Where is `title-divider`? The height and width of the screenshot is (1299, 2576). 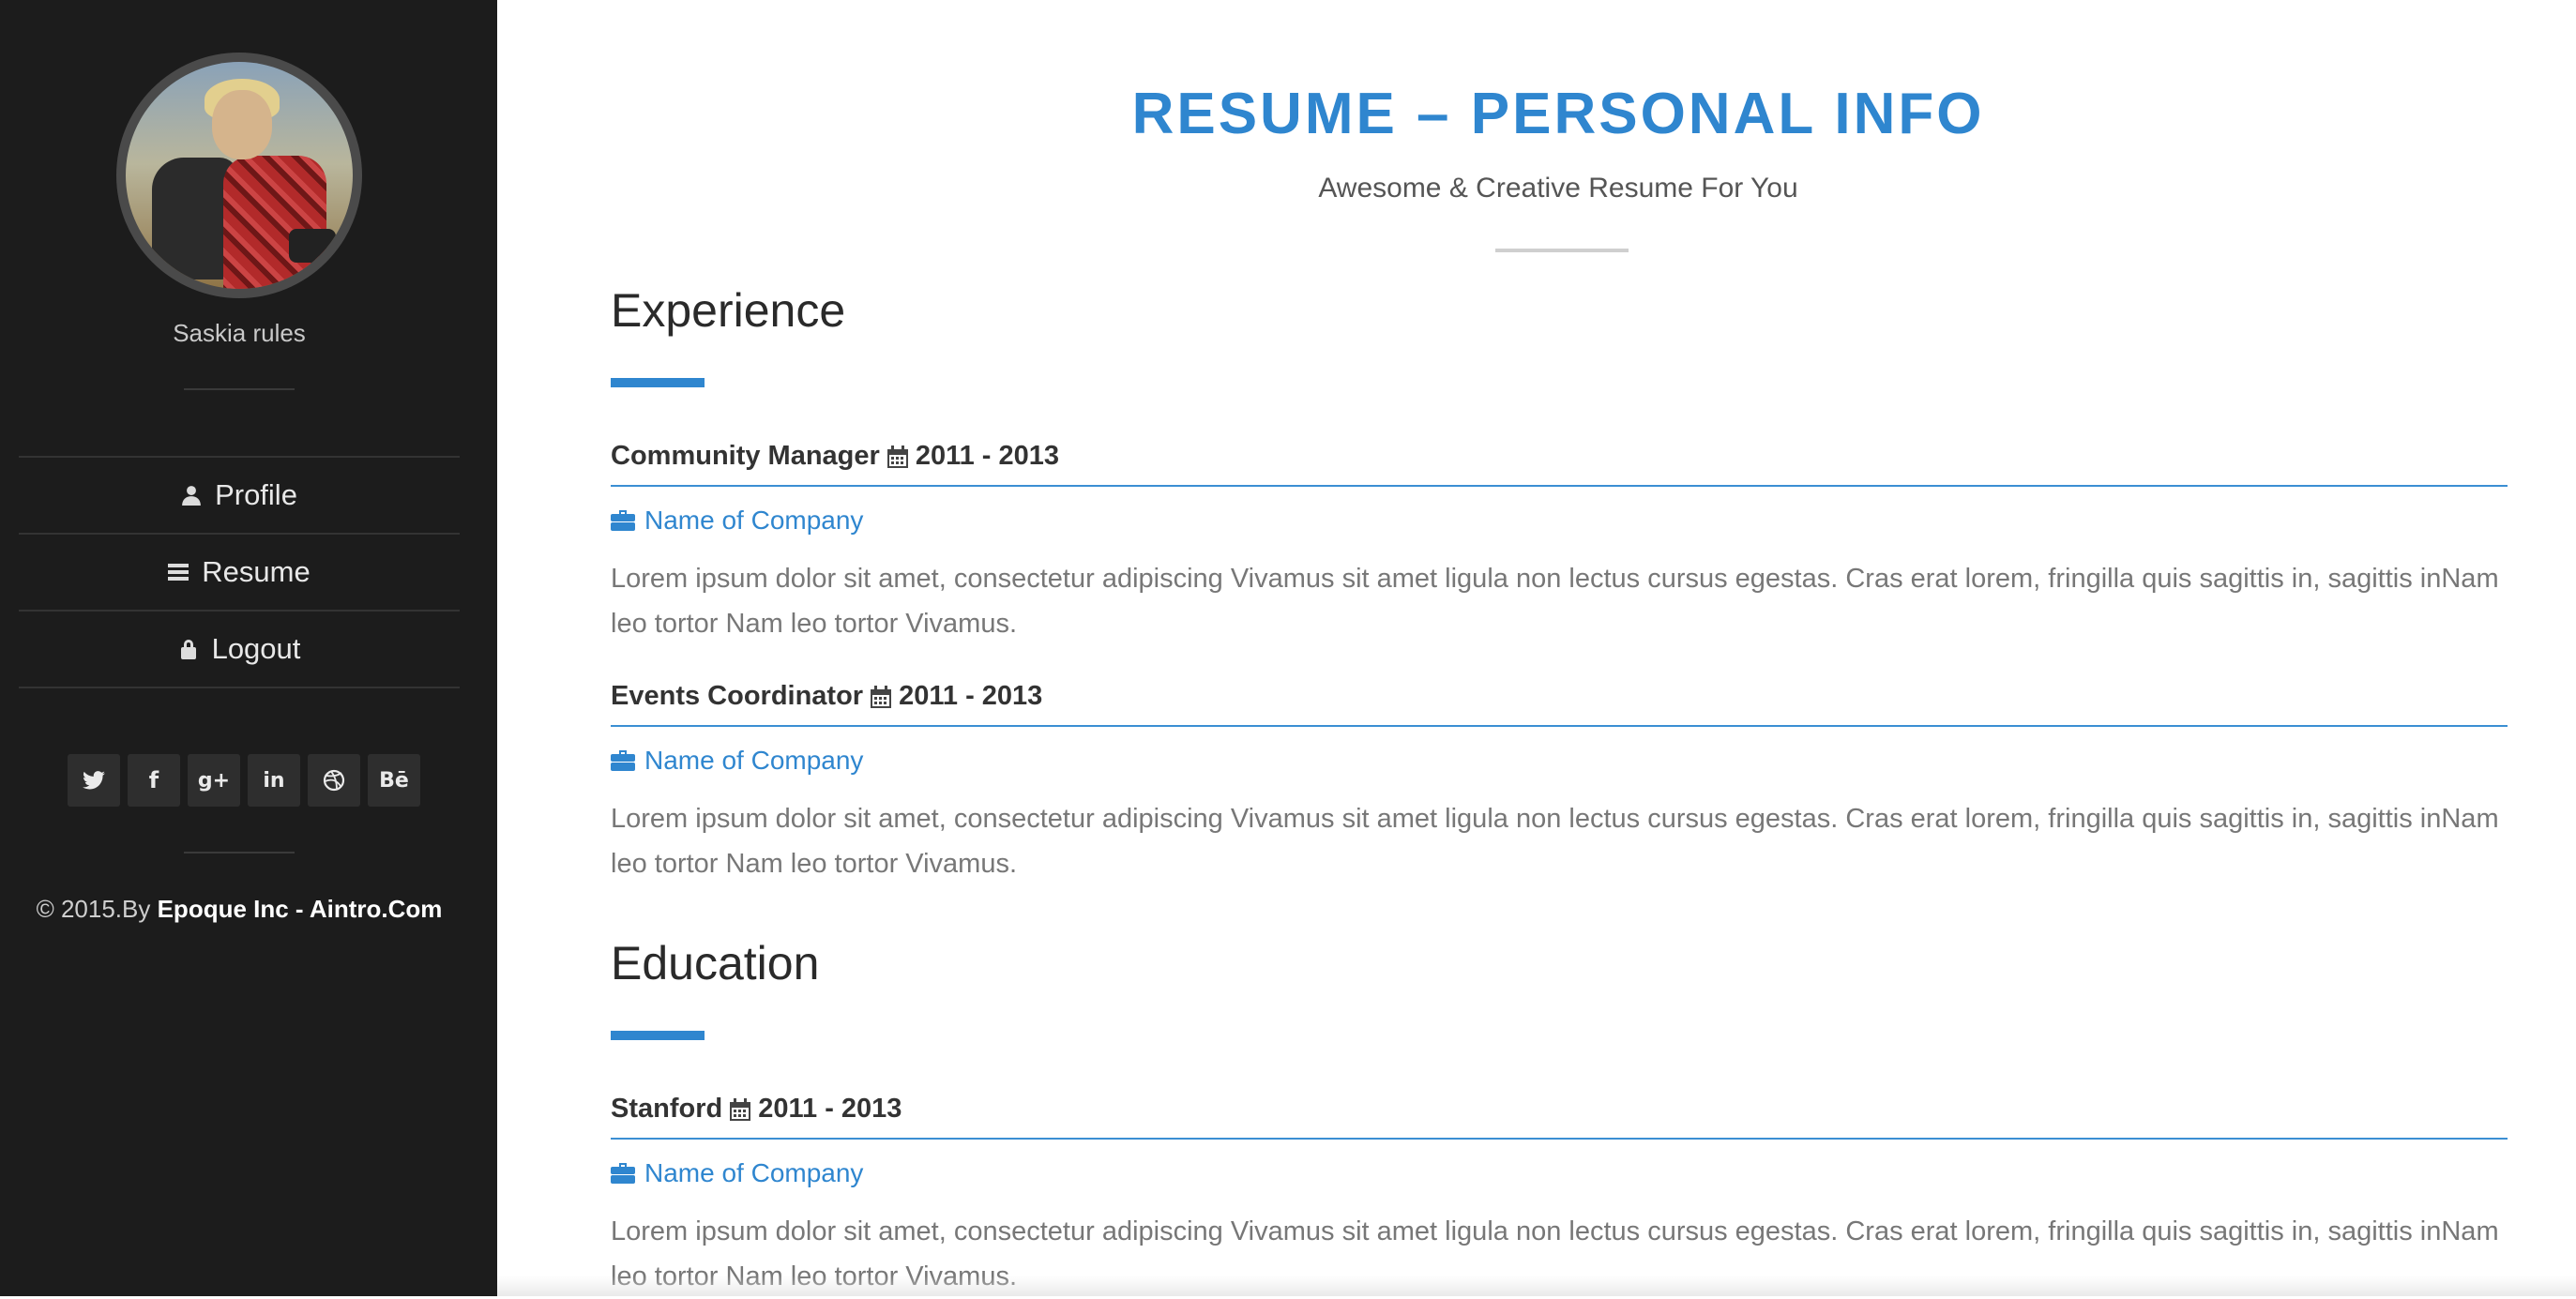 title-divider is located at coordinates (1562, 251).